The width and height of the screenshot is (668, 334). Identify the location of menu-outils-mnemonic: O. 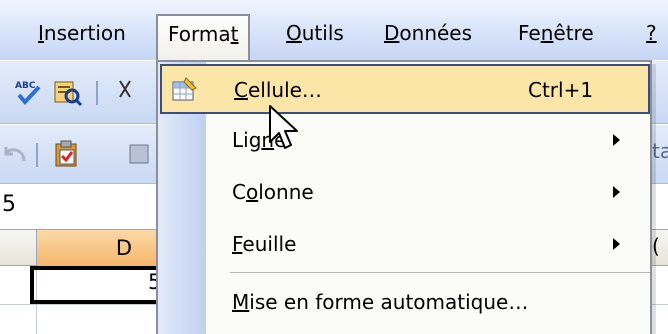
(294, 33).